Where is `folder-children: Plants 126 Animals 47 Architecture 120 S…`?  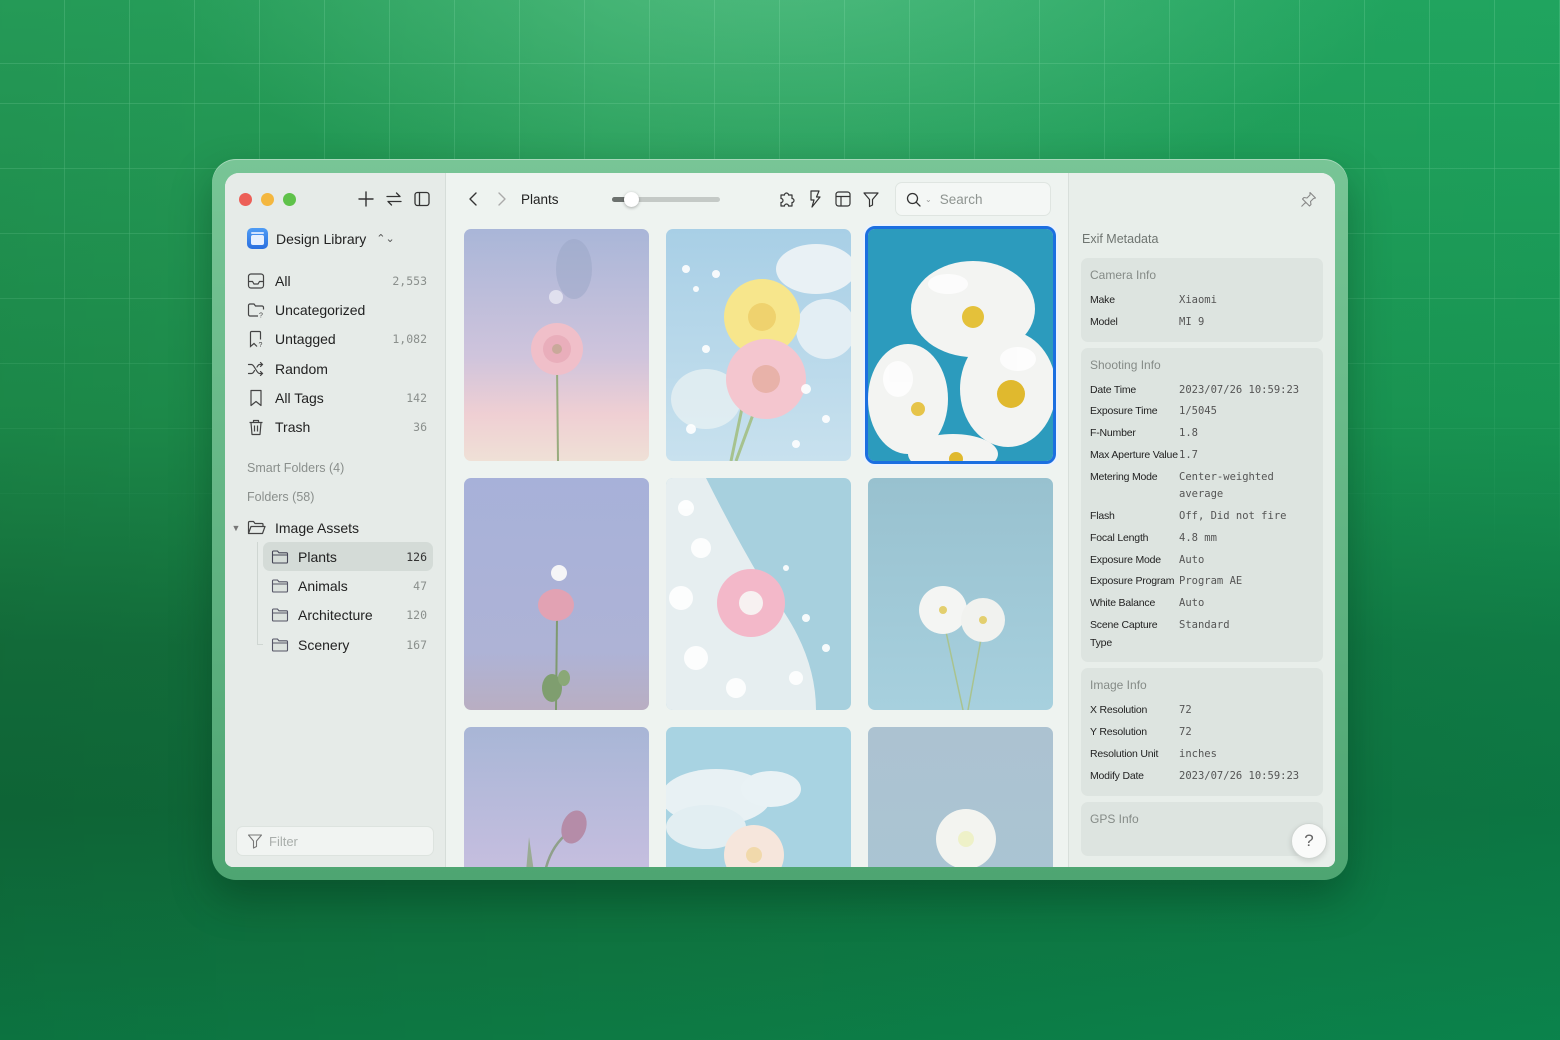 folder-children: Plants 126 Animals 47 Architecture 120 S… is located at coordinates (345, 600).